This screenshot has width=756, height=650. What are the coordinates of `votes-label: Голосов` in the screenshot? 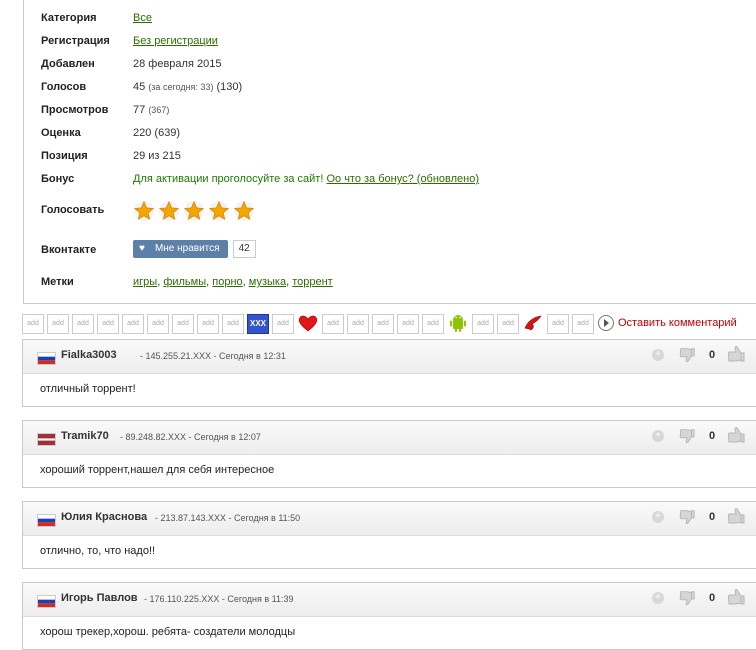 It's located at (64, 87).